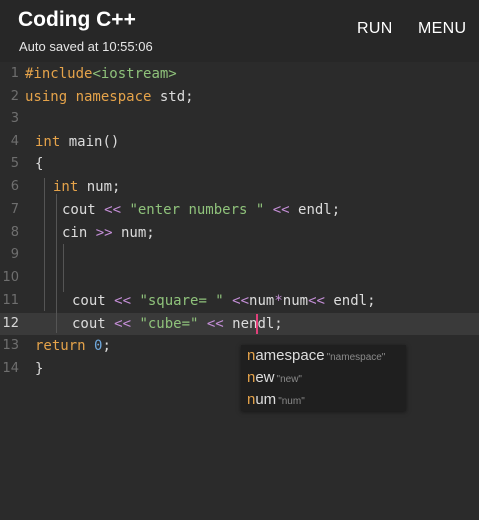 The image size is (479, 520). Describe the element at coordinates (88, 97) in the screenshot. I see `keyword: using namespace` at that location.